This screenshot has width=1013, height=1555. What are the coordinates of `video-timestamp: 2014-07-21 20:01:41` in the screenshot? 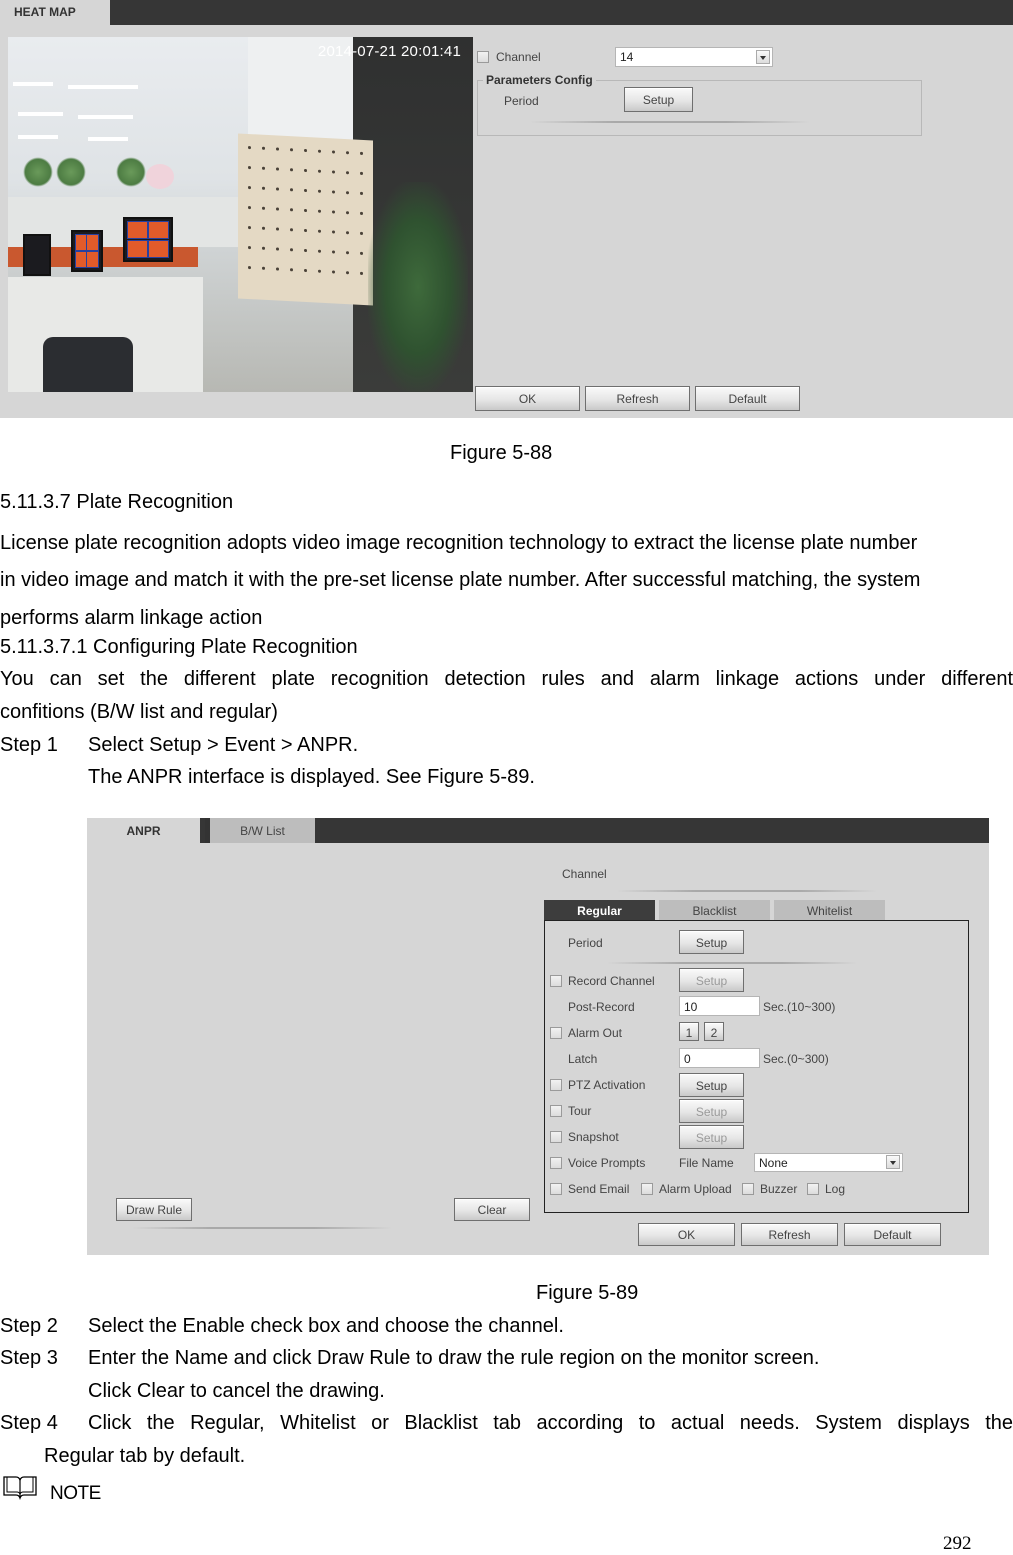 It's located at (389, 51).